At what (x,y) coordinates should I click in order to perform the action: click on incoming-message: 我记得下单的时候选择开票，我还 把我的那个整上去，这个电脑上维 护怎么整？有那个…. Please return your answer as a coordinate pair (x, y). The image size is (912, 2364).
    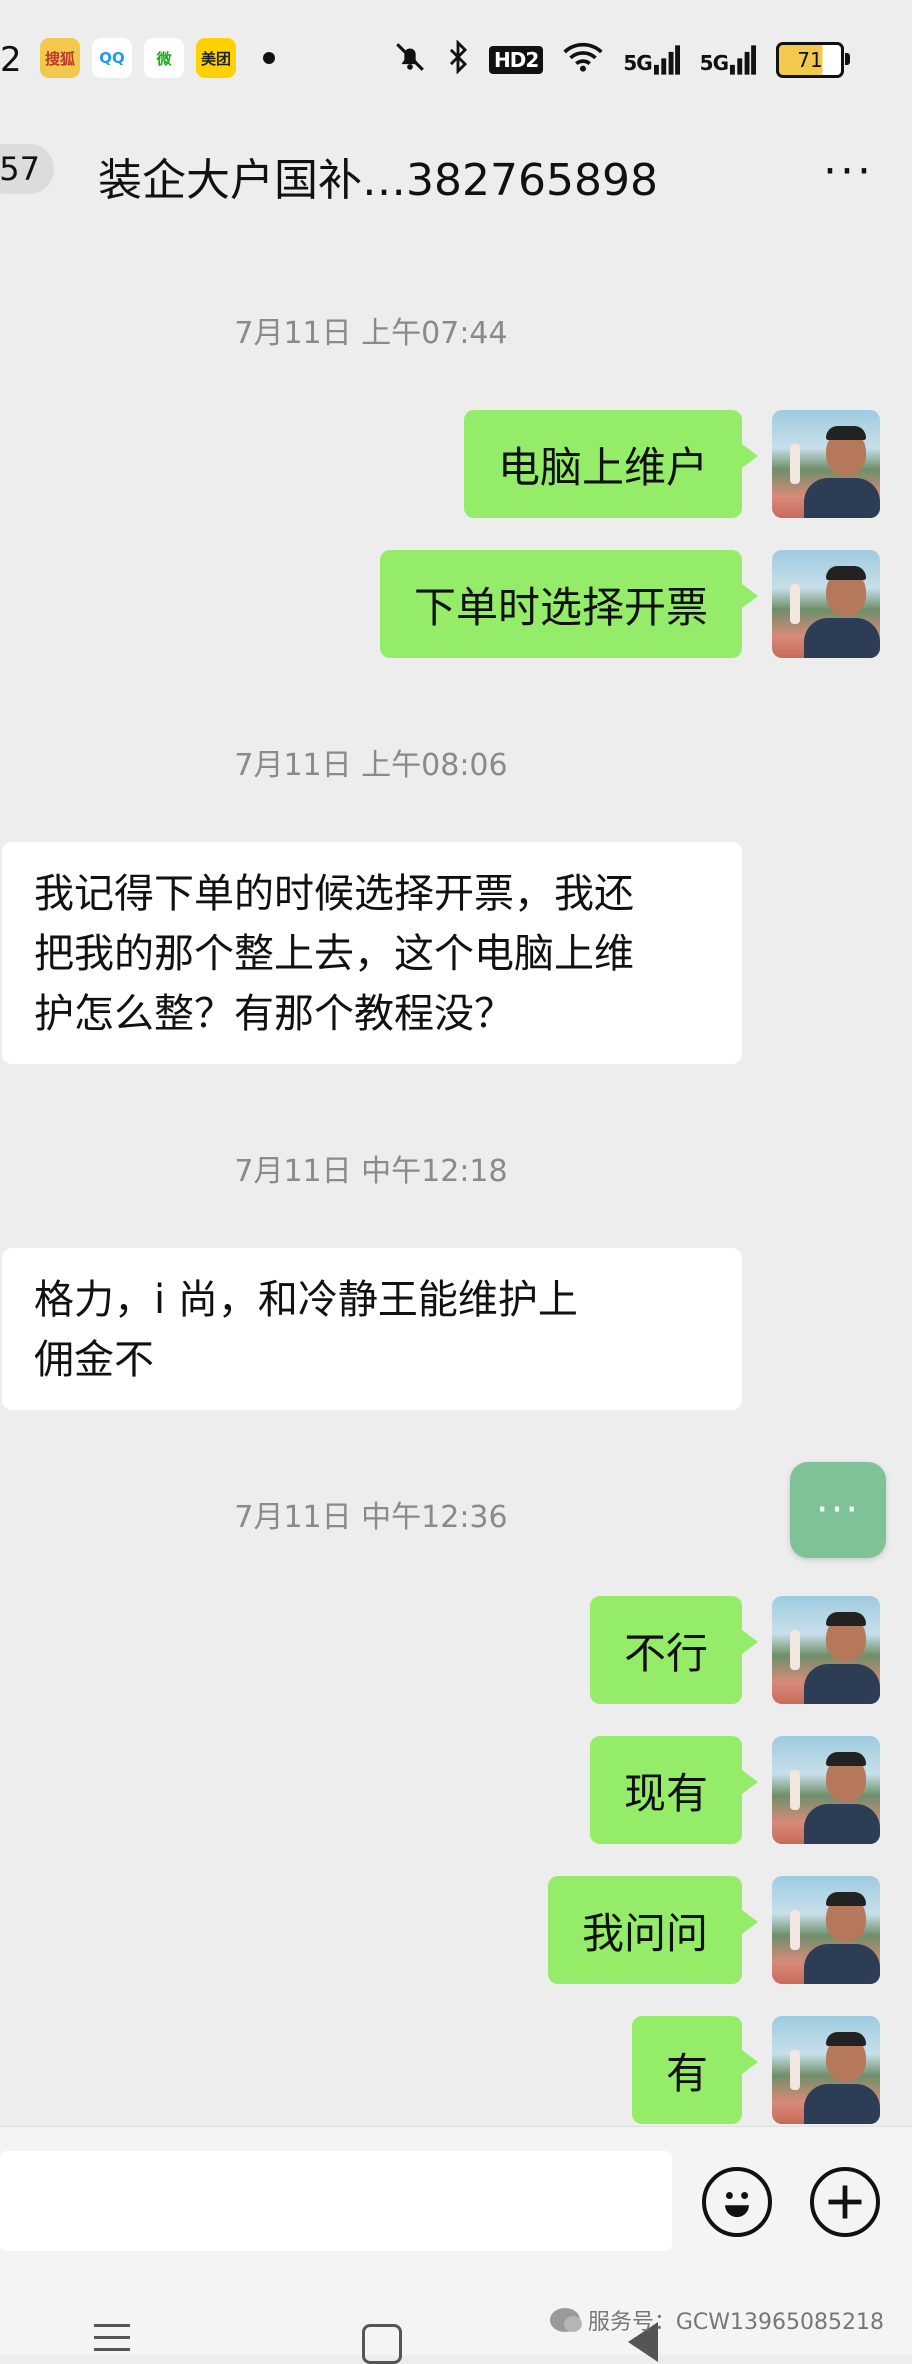
    Looking at the image, I should click on (372, 953).